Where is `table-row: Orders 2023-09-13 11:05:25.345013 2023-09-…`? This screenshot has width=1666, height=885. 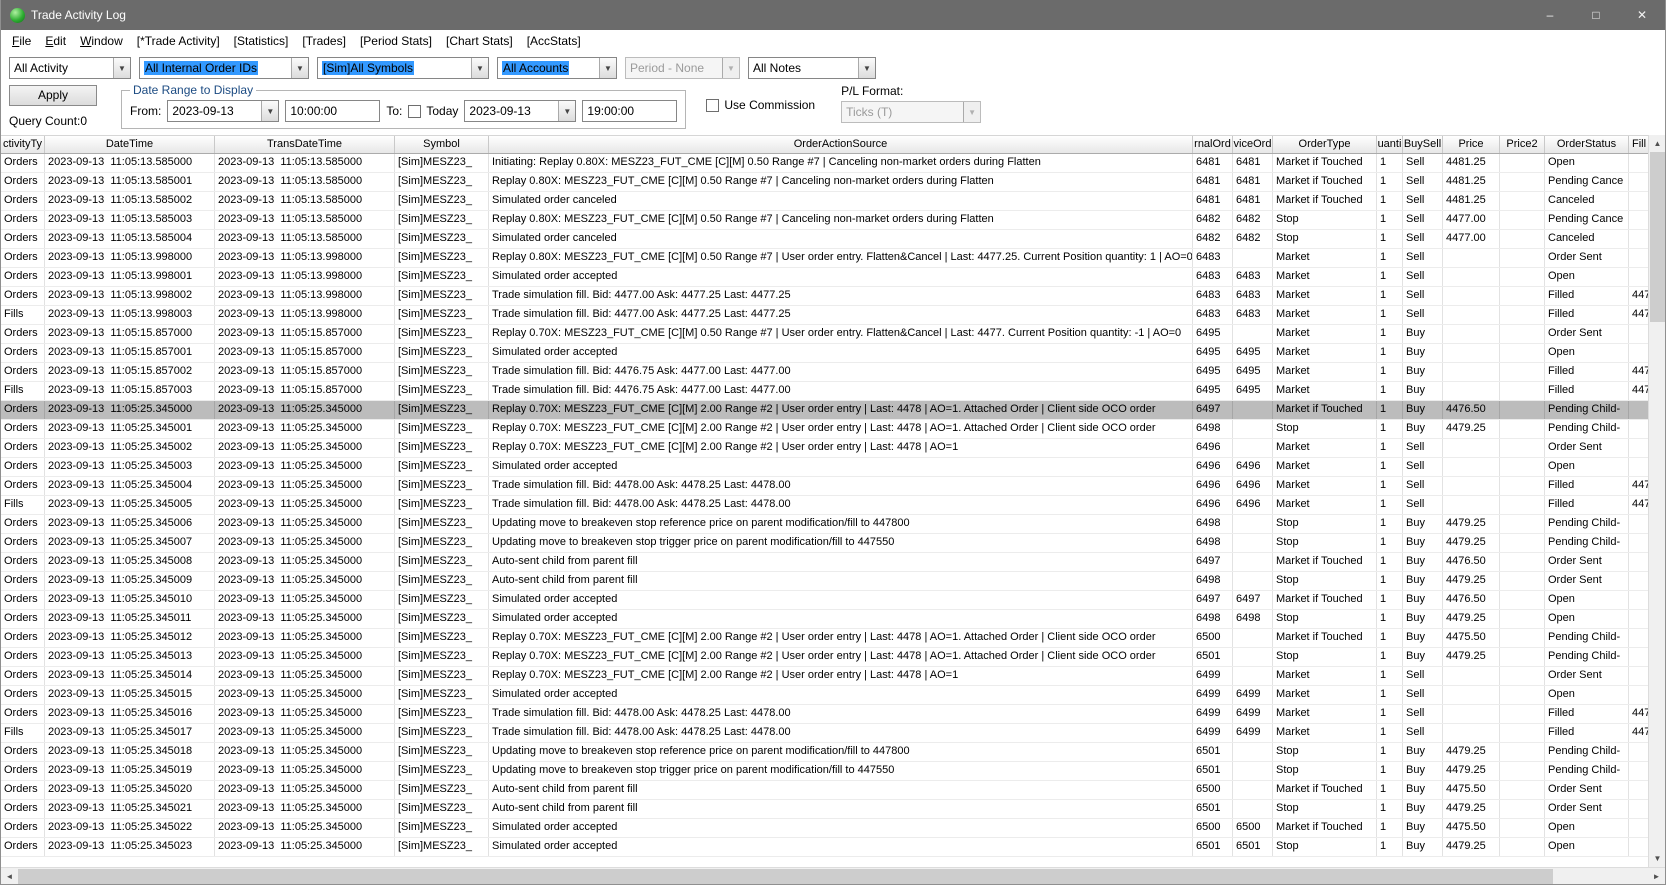
table-row: Orders 2023-09-13 11:05:25.345013 2023-09-… is located at coordinates (824, 657).